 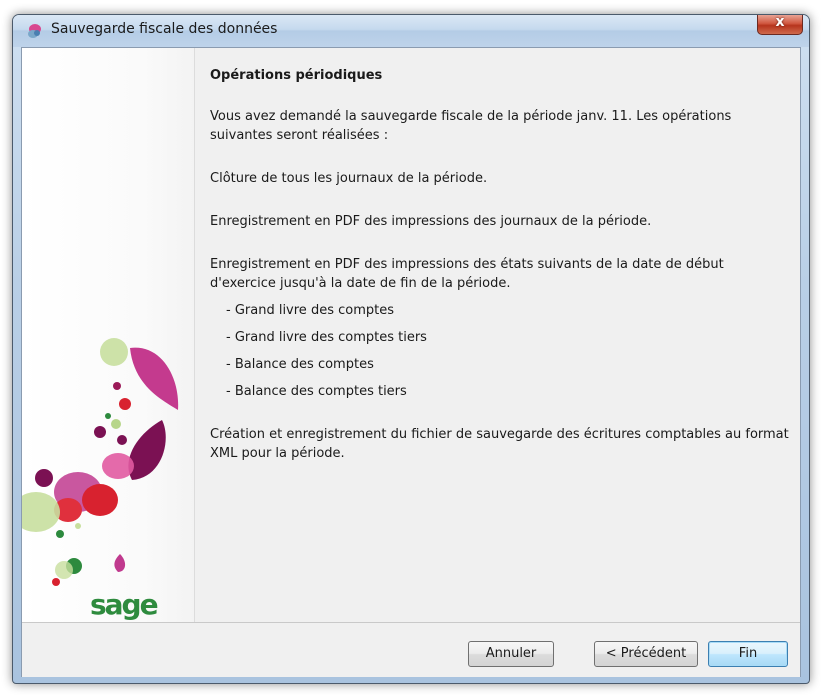 I want to click on previous-button: < Précédent, so click(x=646, y=654).